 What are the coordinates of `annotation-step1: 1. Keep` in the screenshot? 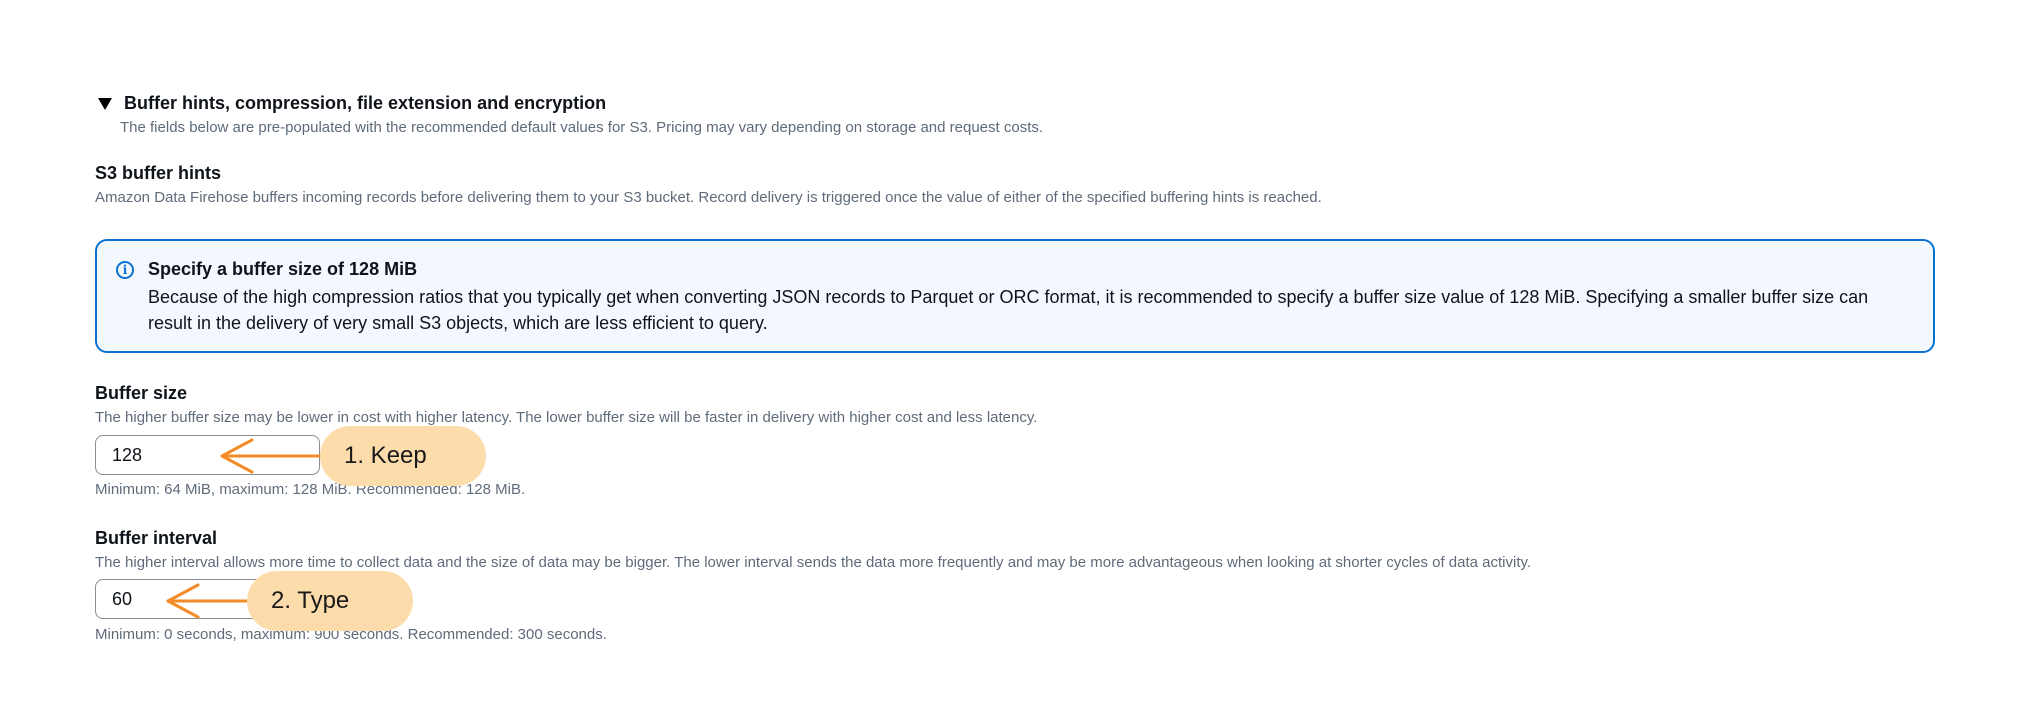 It's located at (403, 456).